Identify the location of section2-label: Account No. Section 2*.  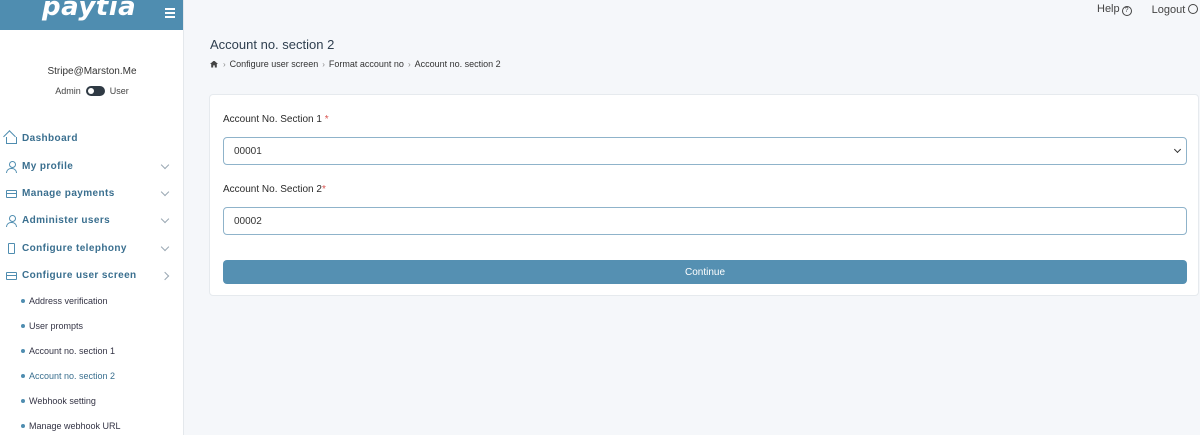
(274, 189).